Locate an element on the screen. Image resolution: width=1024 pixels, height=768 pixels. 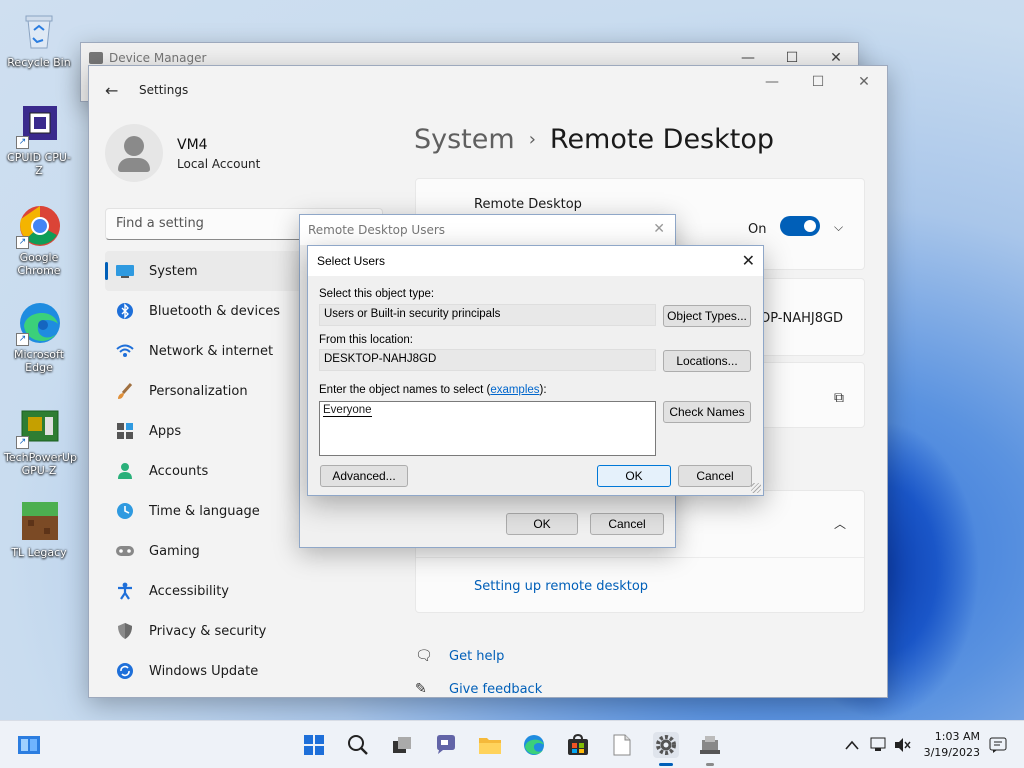
nav-label: Network & internet is located at coordinates (211, 351).